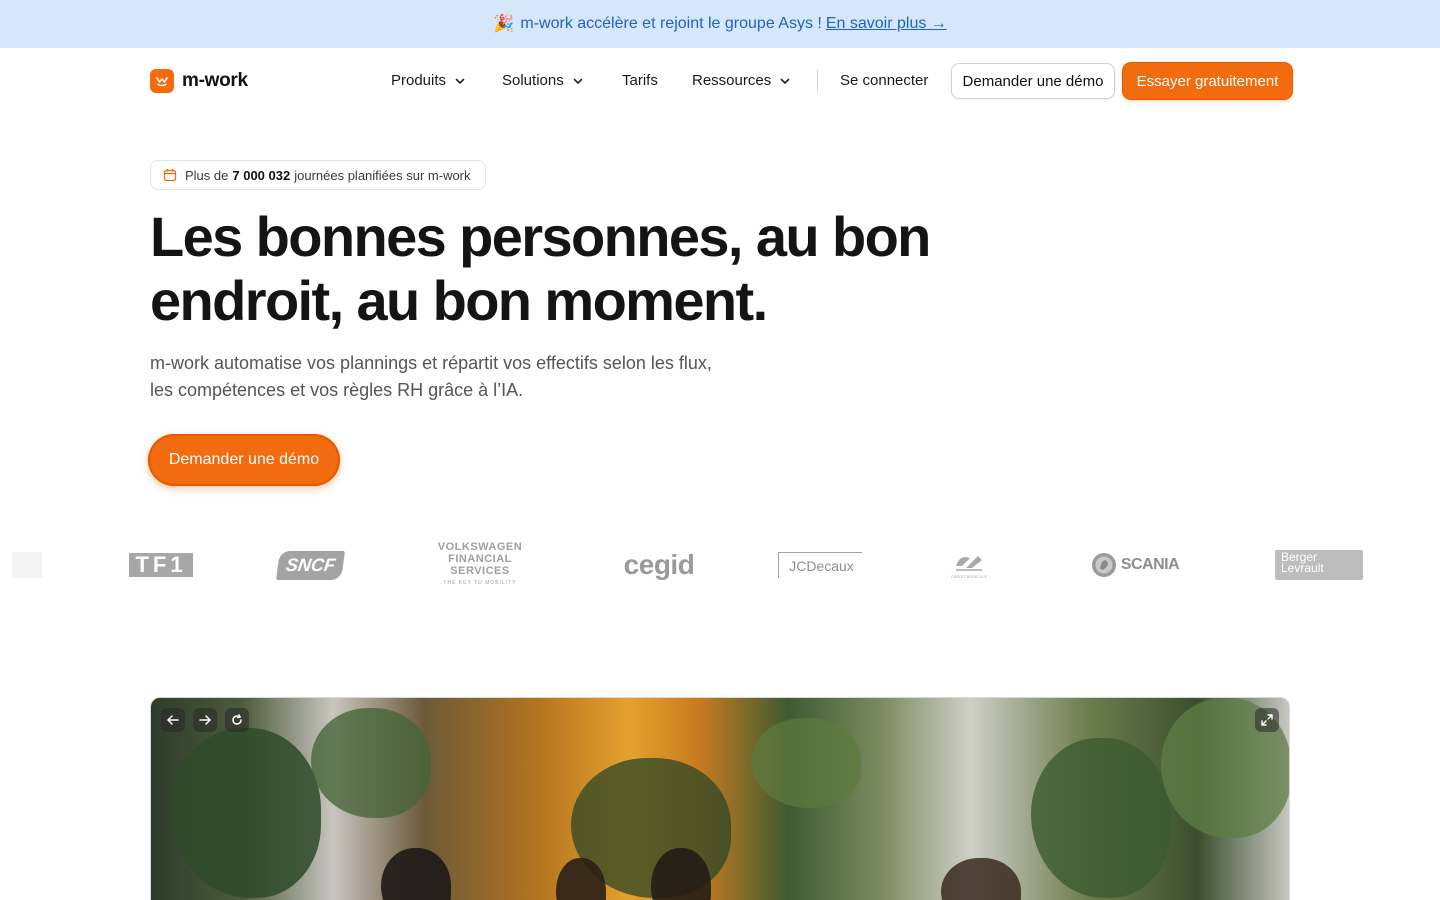  Describe the element at coordinates (27, 565) in the screenshot. I see `faded-logo` at that location.